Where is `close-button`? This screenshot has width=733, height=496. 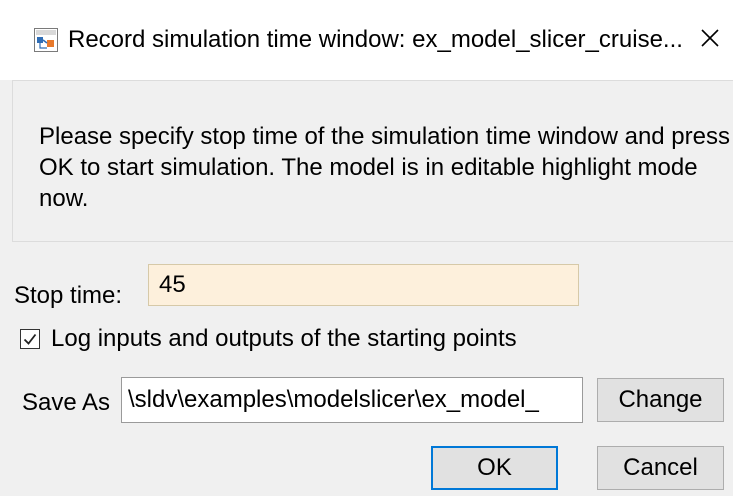
close-button is located at coordinates (710, 40).